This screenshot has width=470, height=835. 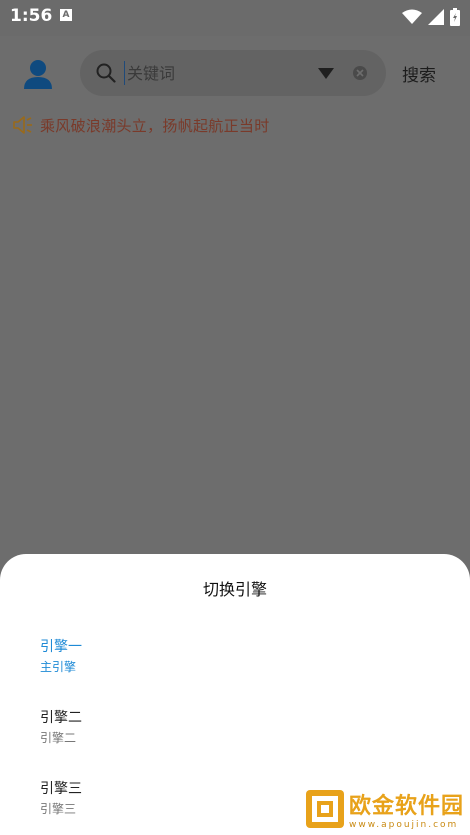 I want to click on search-input, so click(x=215, y=73).